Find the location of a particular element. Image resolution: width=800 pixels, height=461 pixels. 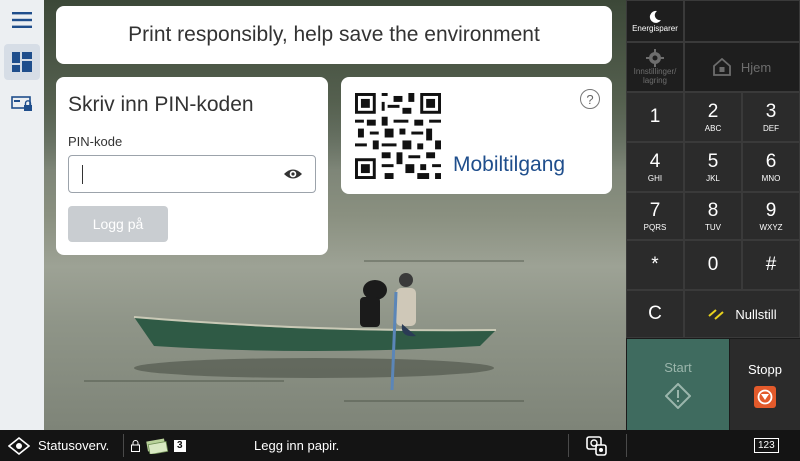

home-button: Hjem is located at coordinates (742, 67).